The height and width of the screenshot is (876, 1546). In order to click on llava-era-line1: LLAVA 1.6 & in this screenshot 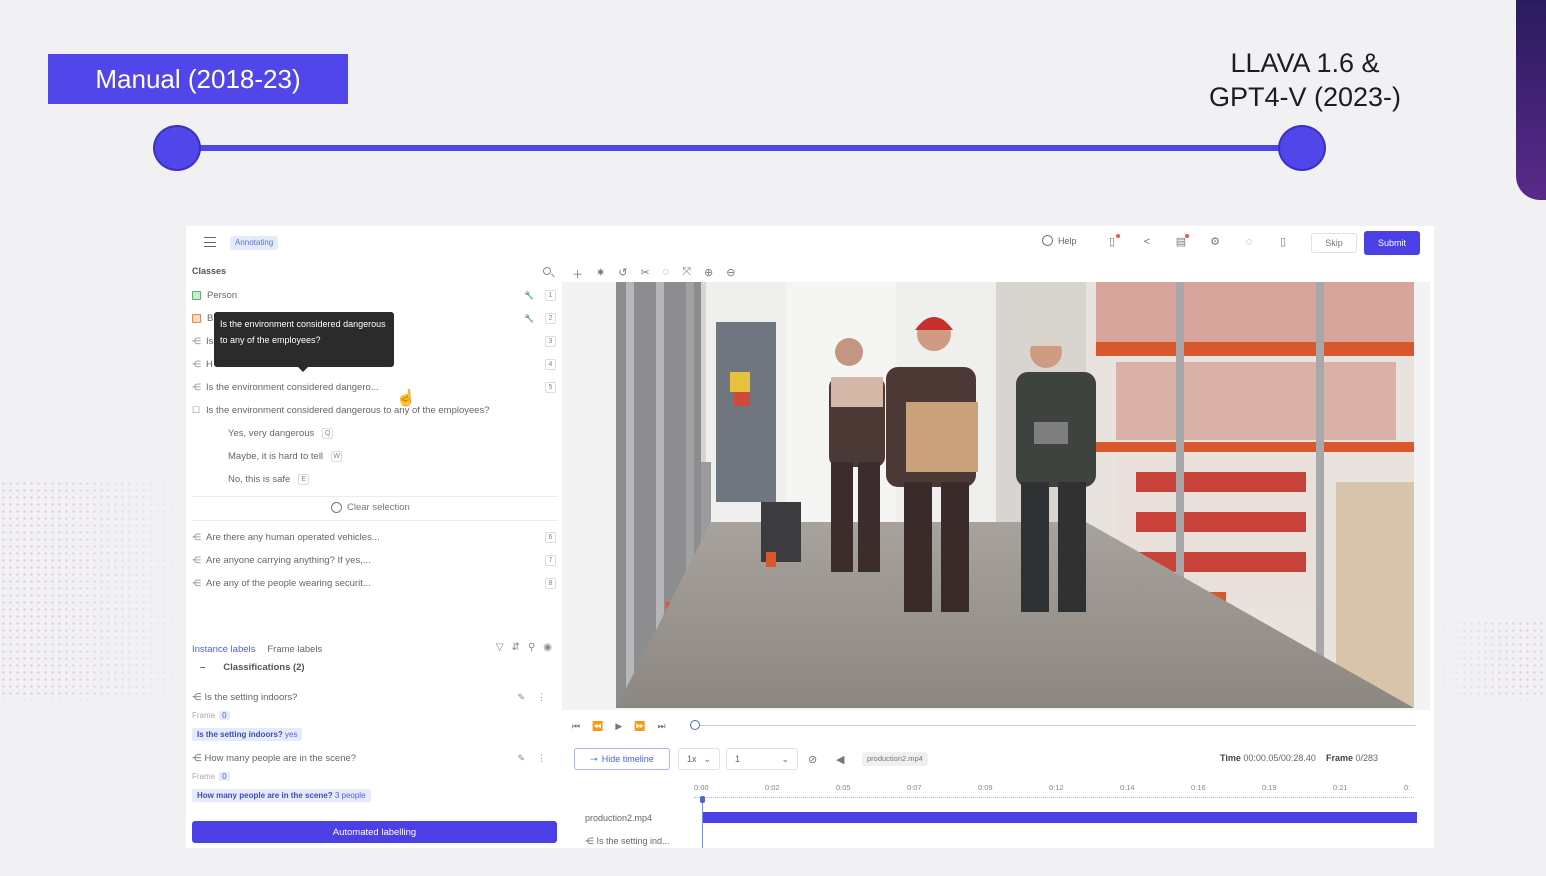, I will do `click(1305, 63)`.